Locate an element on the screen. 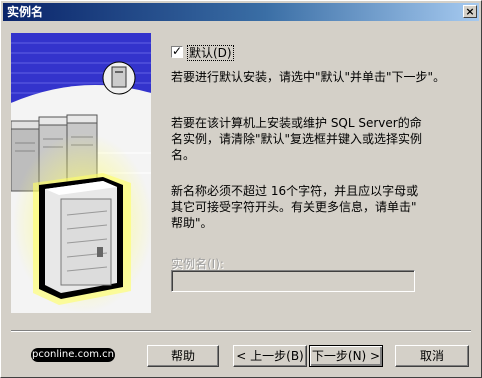 This screenshot has height=378, width=482. instructions-text-2-line2: 名实例，请清除"默认"复选框并键入或选择实例 is located at coordinates (297, 139).